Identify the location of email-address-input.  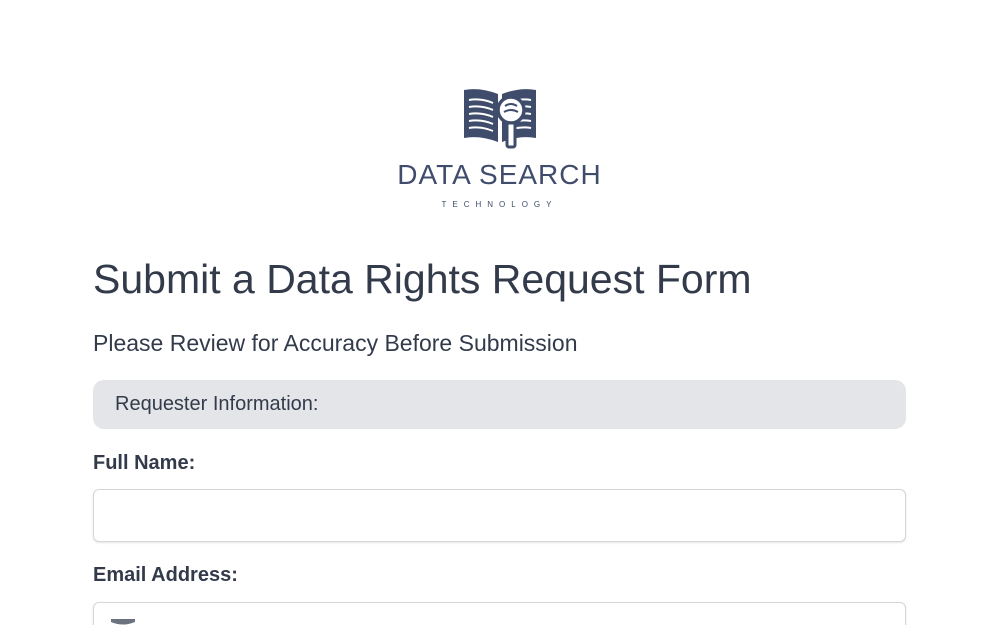
(499, 613).